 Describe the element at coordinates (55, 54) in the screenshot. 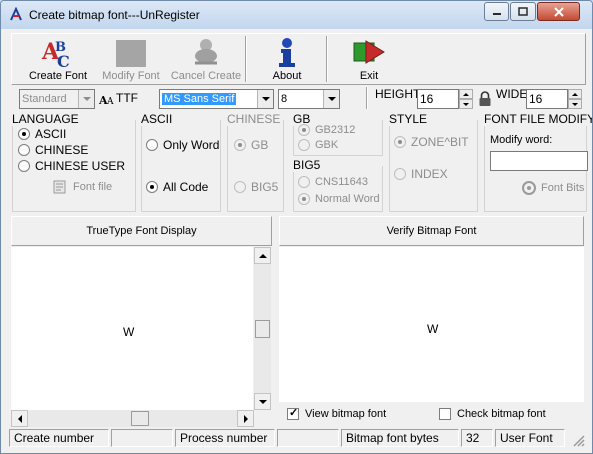

I see `create-font-icon: A B C` at that location.